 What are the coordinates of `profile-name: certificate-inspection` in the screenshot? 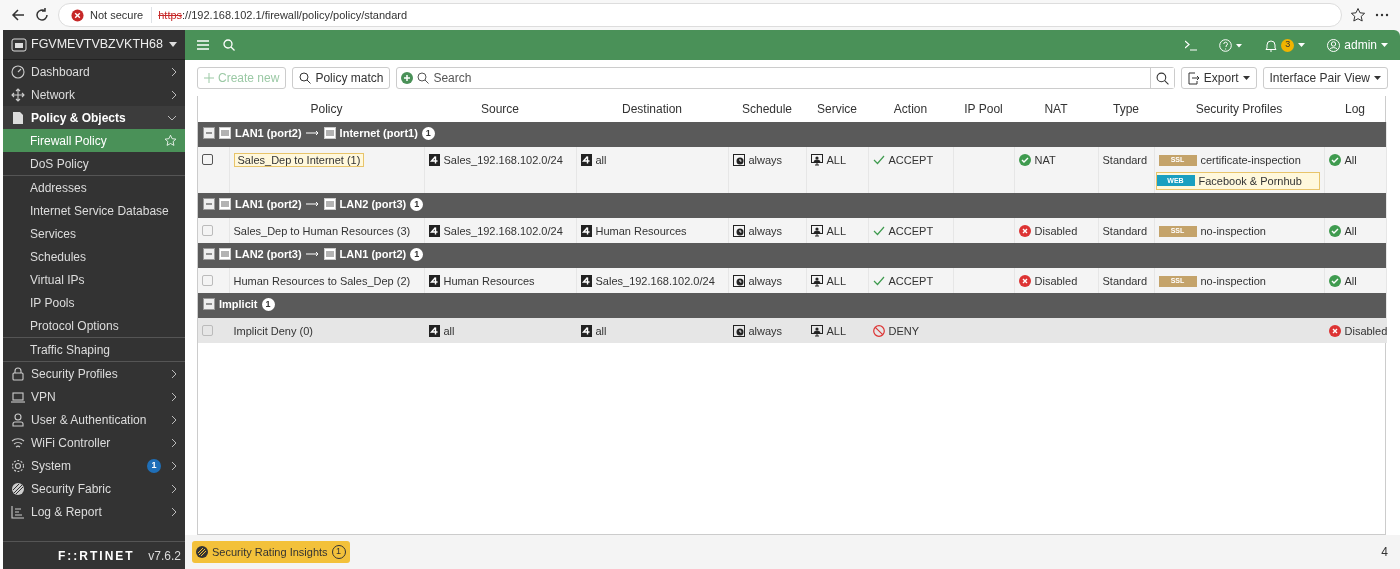 It's located at (1250, 160).